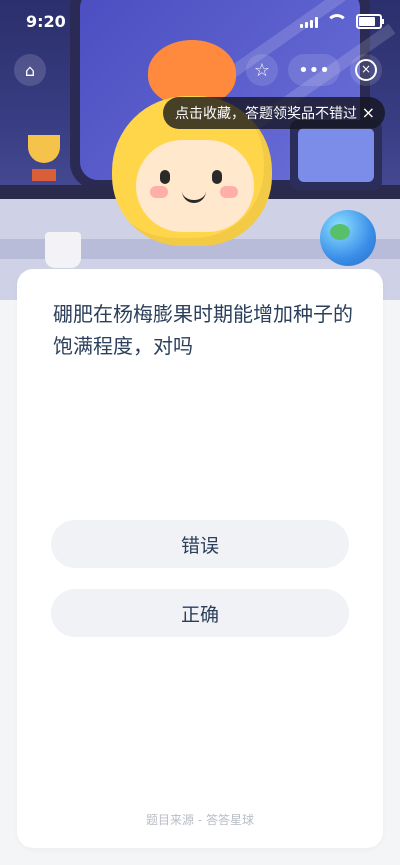  Describe the element at coordinates (46, 21) in the screenshot. I see `status-time: 9:20` at that location.